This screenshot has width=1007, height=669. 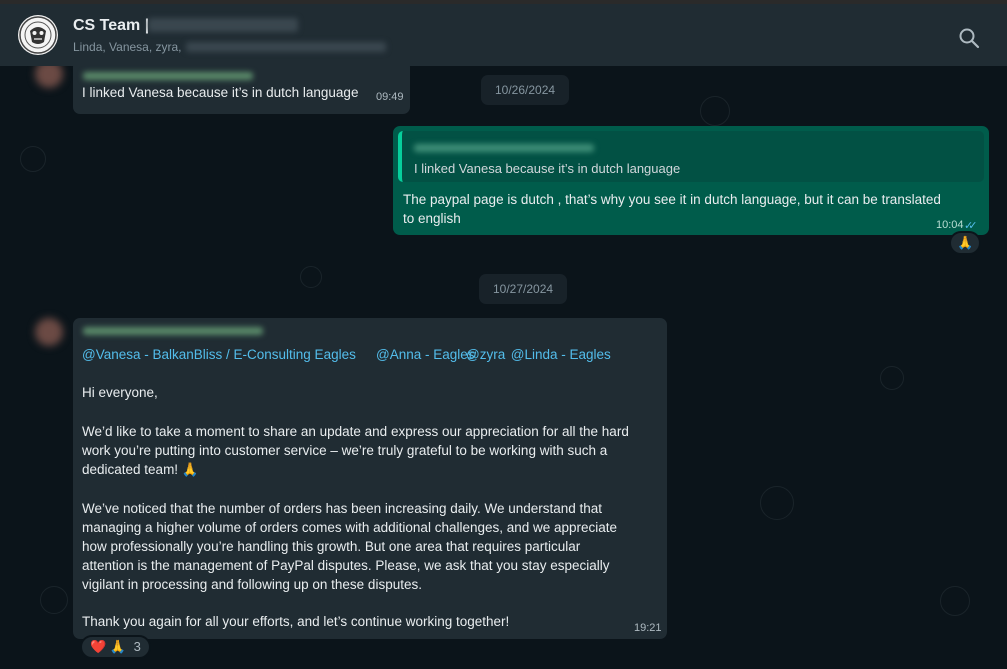 I want to click on mention-linda: @Linda - Eagles, so click(x=559, y=354).